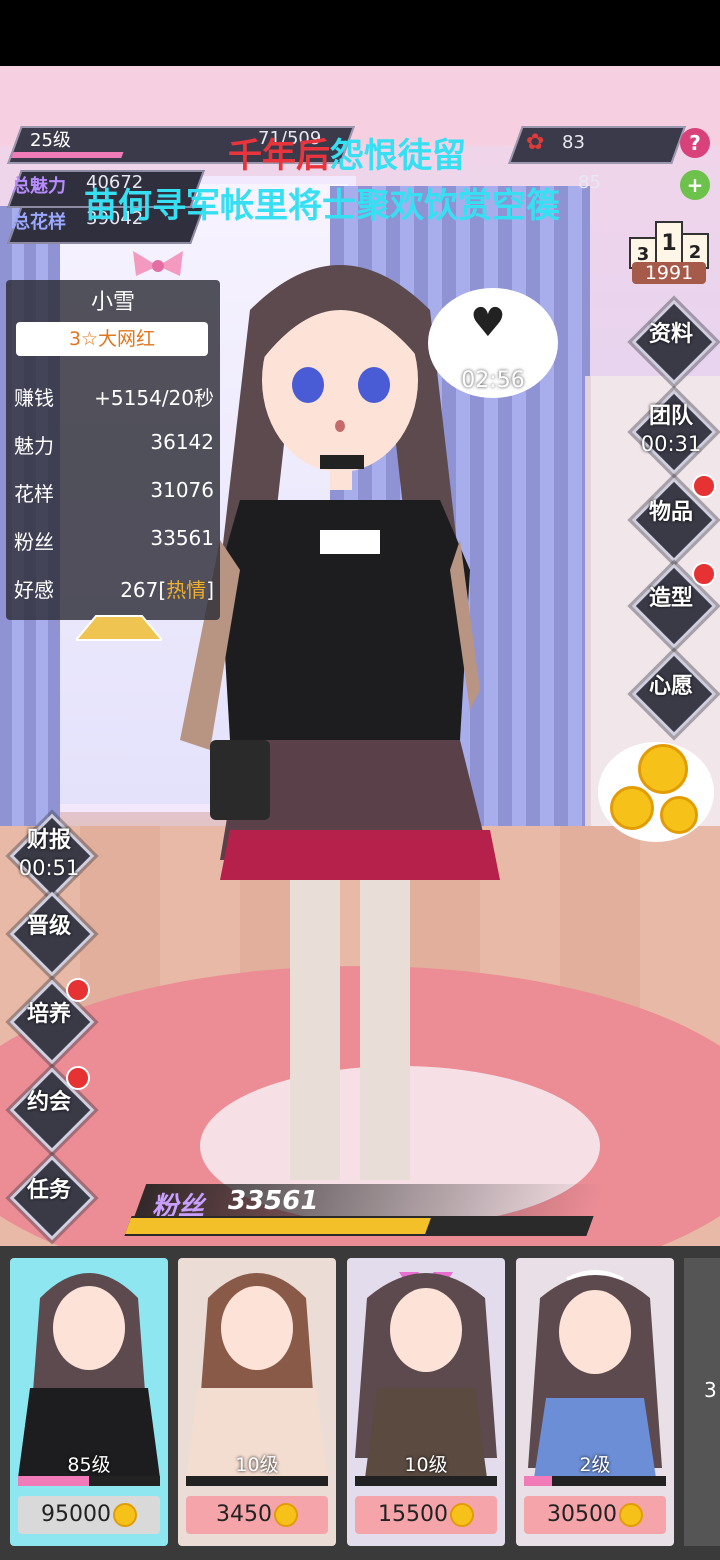 The image size is (720, 1560). What do you see at coordinates (182, 490) in the screenshot?
I see `stat-value: 31076` at bounding box center [182, 490].